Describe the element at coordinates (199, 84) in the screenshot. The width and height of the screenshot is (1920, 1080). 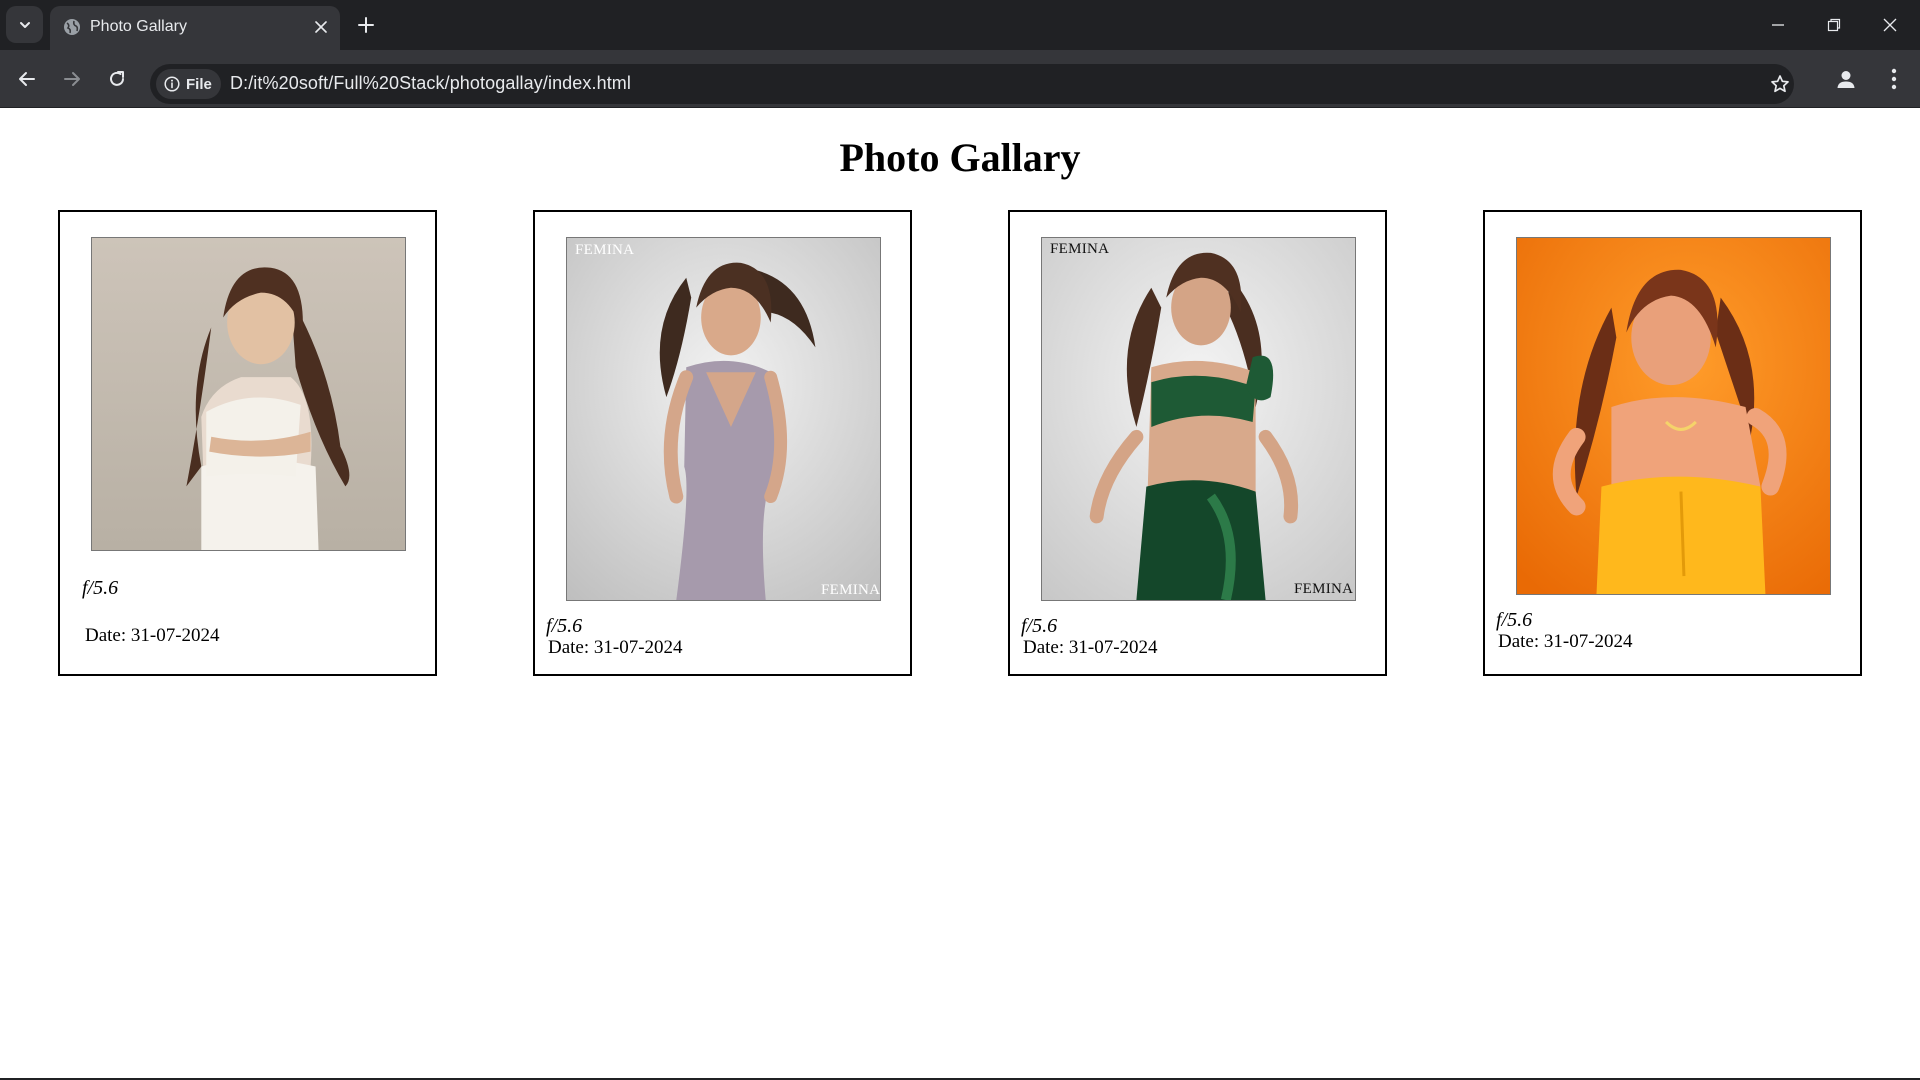
I see `site-info-label: File` at that location.